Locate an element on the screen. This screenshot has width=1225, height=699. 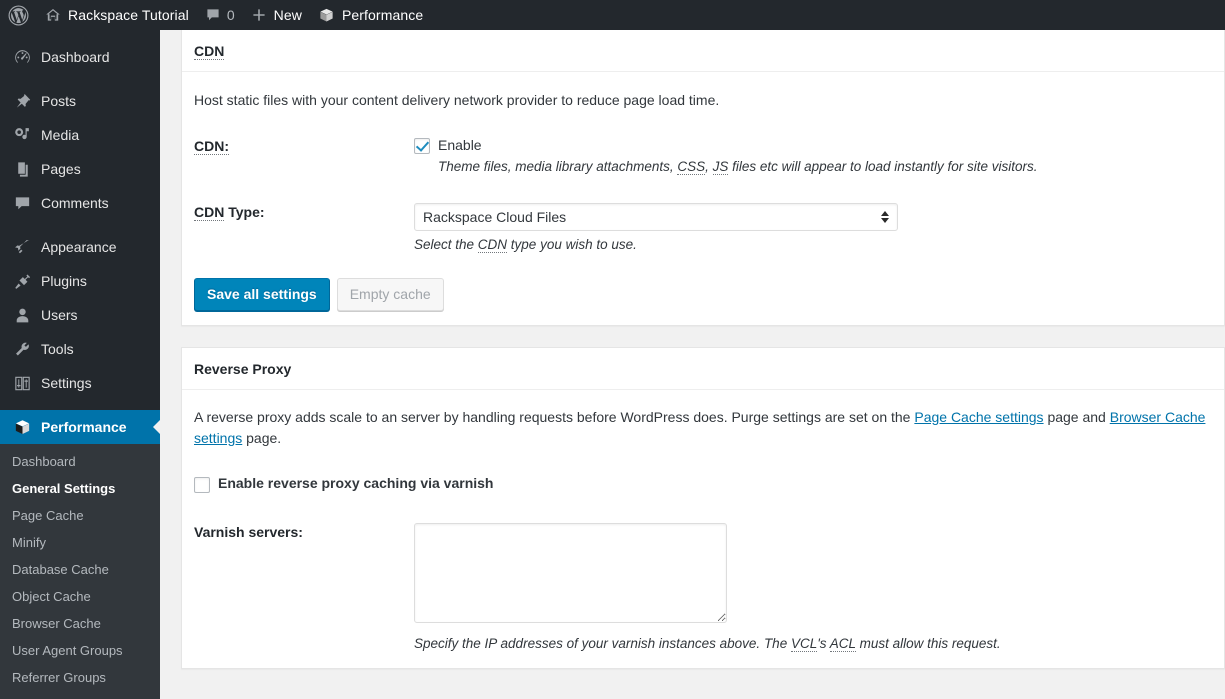
reverse-proxy-enable-label: Enable reverse proxy caching via varnish is located at coordinates (355, 483).